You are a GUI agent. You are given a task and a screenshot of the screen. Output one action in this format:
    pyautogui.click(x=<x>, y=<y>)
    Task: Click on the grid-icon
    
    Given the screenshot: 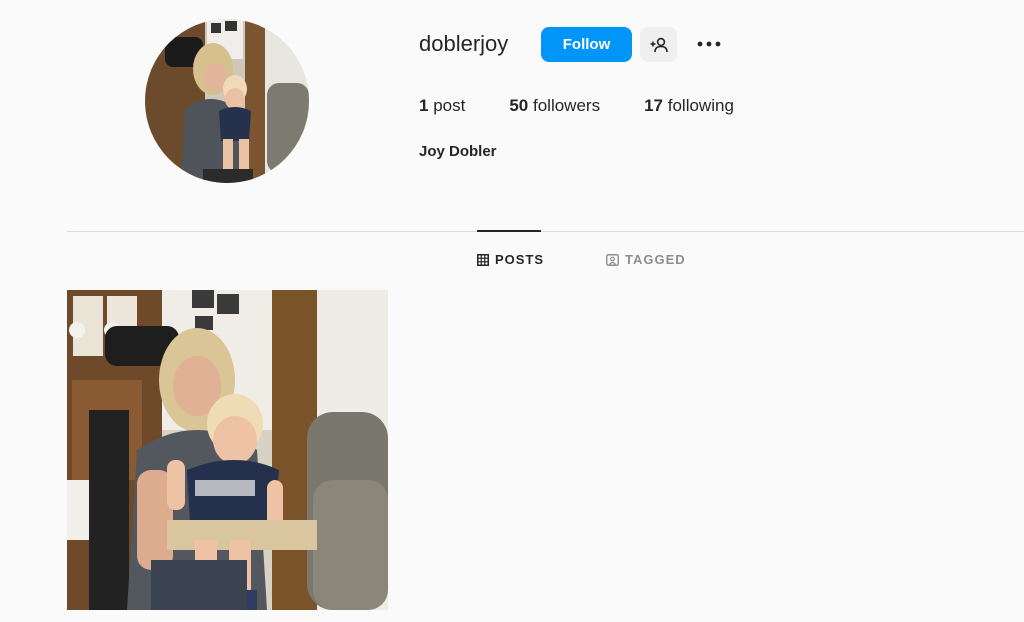 What is the action you would take?
    pyautogui.click(x=483, y=259)
    